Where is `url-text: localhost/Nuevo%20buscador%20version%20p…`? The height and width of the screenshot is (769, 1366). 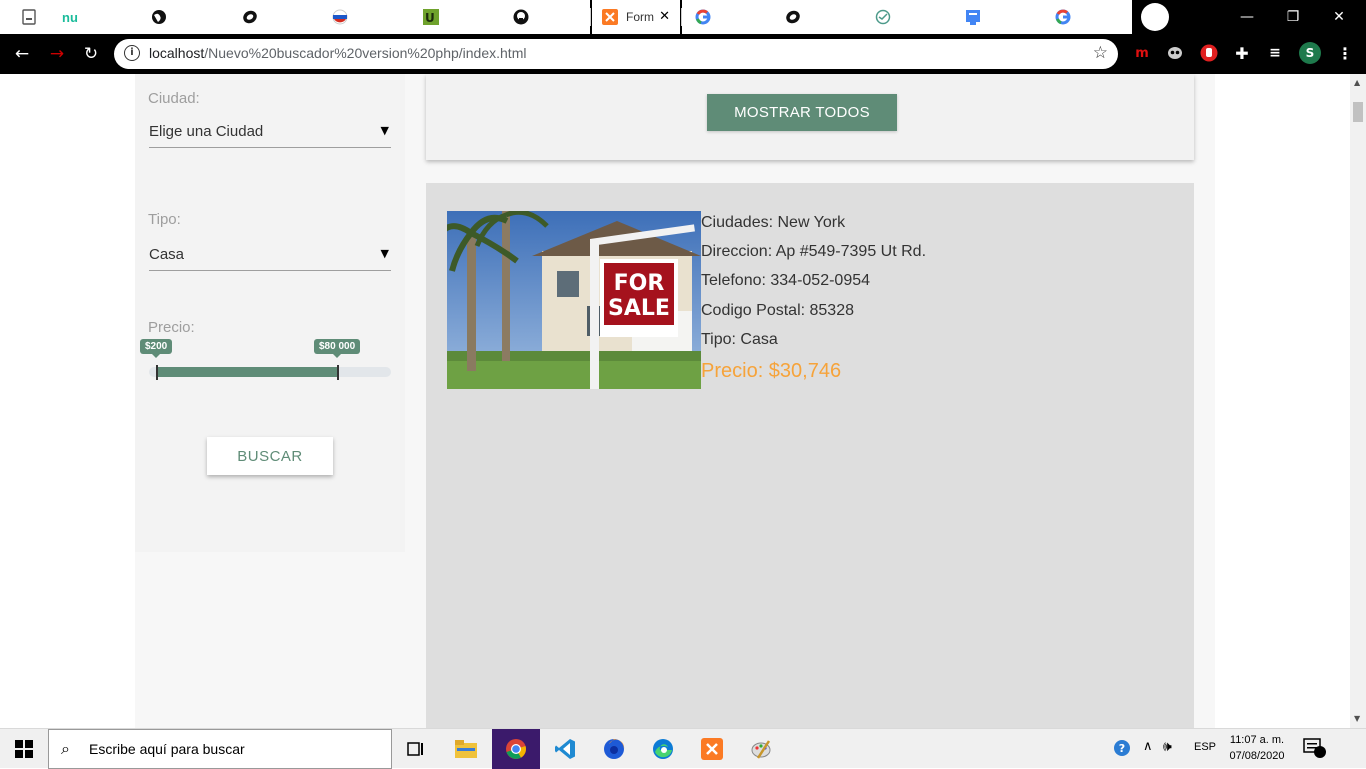
url-text: localhost/Nuevo%20buscador%20version%20p… is located at coordinates (337, 53).